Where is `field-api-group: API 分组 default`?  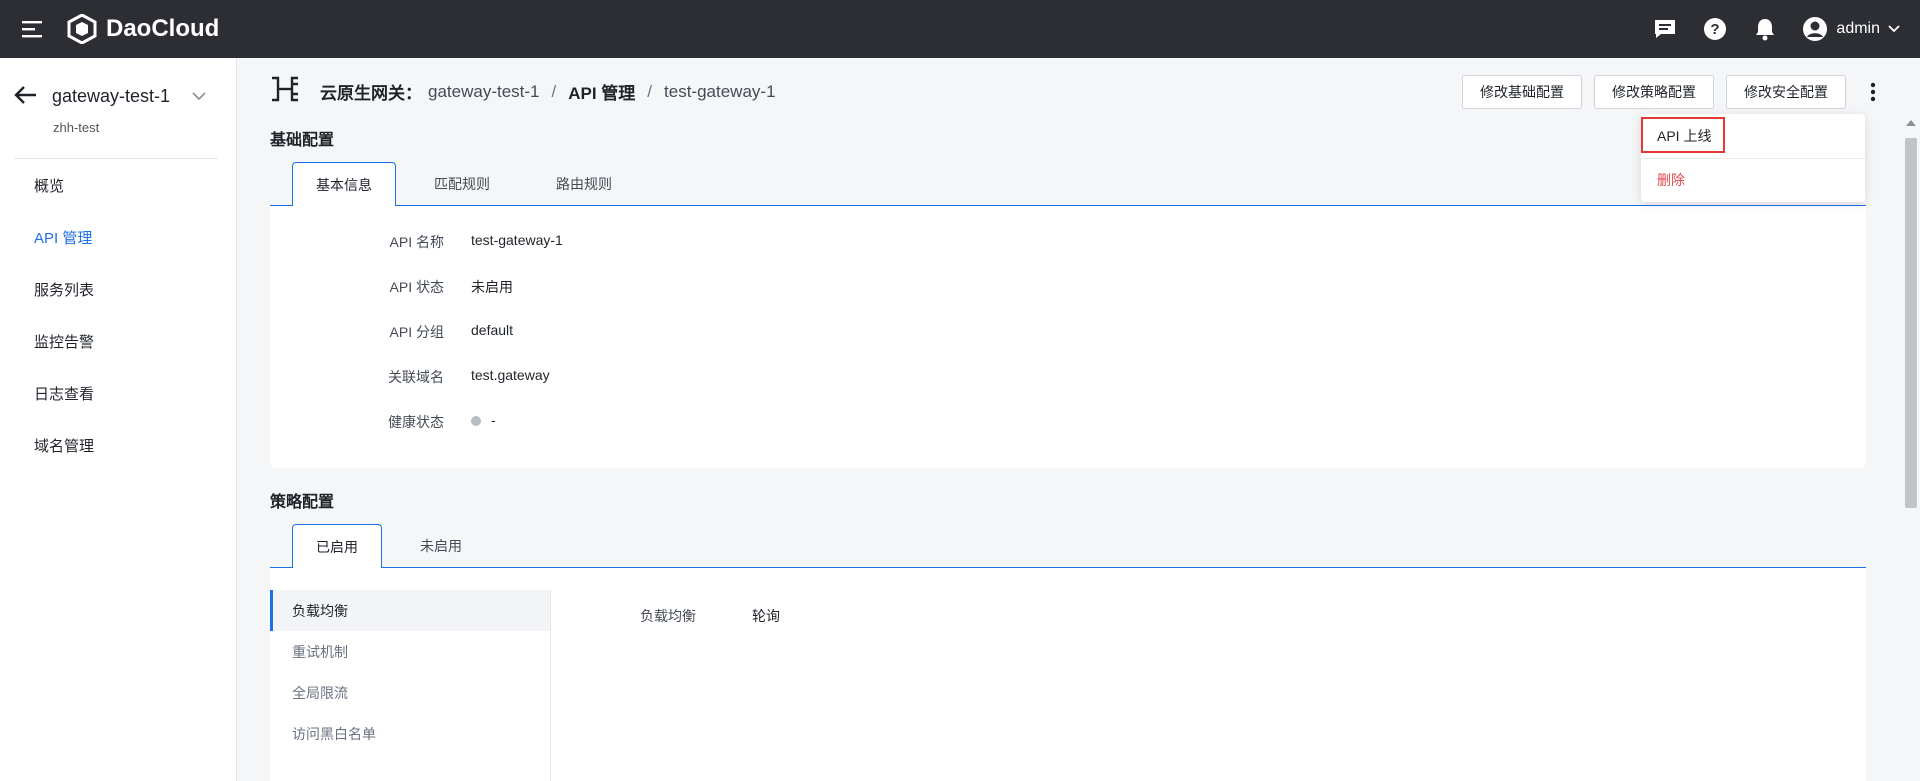 field-api-group: API 分组 default is located at coordinates (570, 332).